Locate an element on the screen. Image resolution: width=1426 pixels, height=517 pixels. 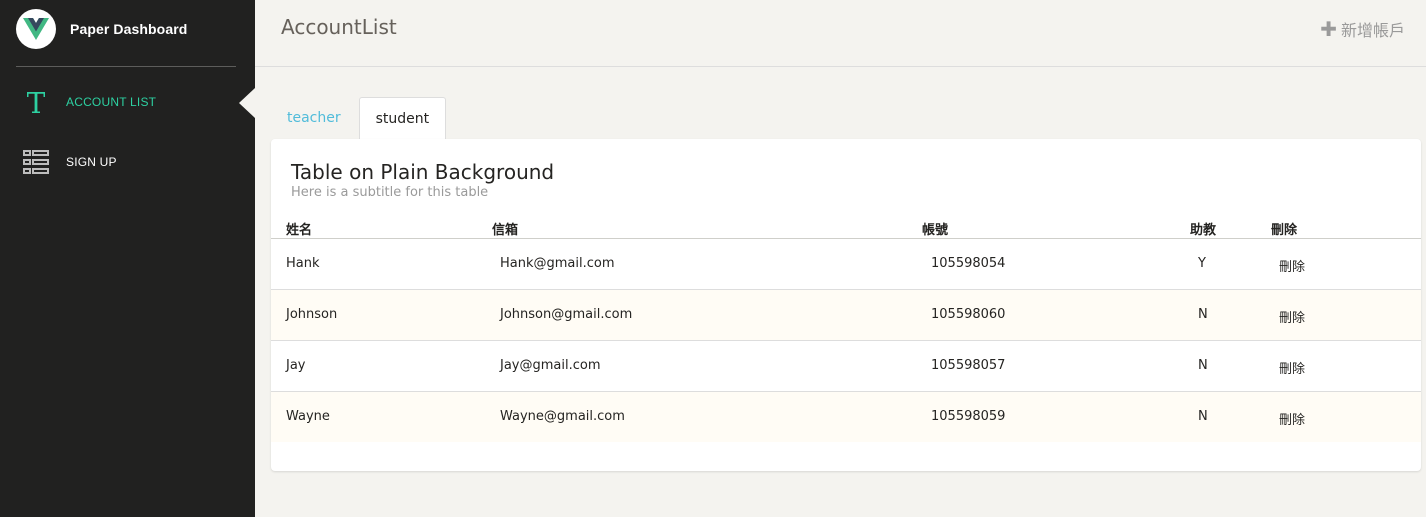
add-account-button: ✚ 新增帳戶 is located at coordinates (1362, 29).